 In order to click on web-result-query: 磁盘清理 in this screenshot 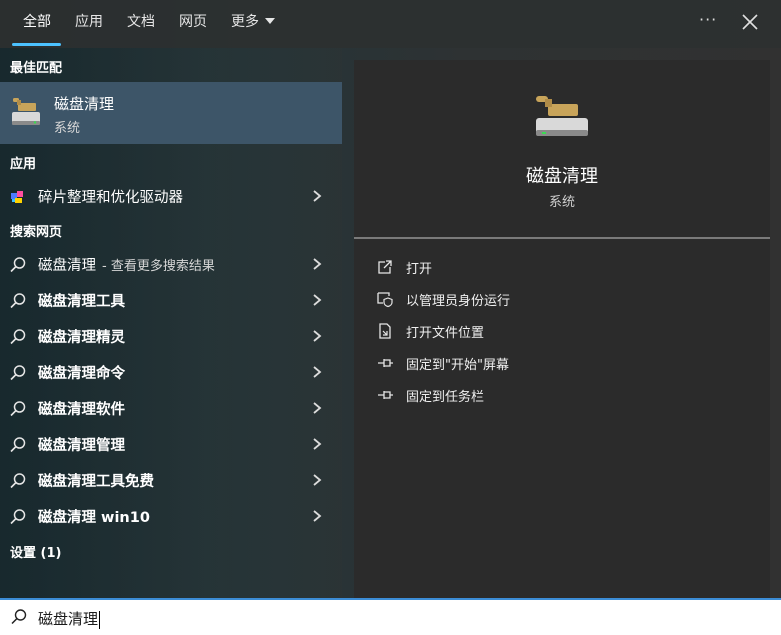, I will do `click(67, 266)`.